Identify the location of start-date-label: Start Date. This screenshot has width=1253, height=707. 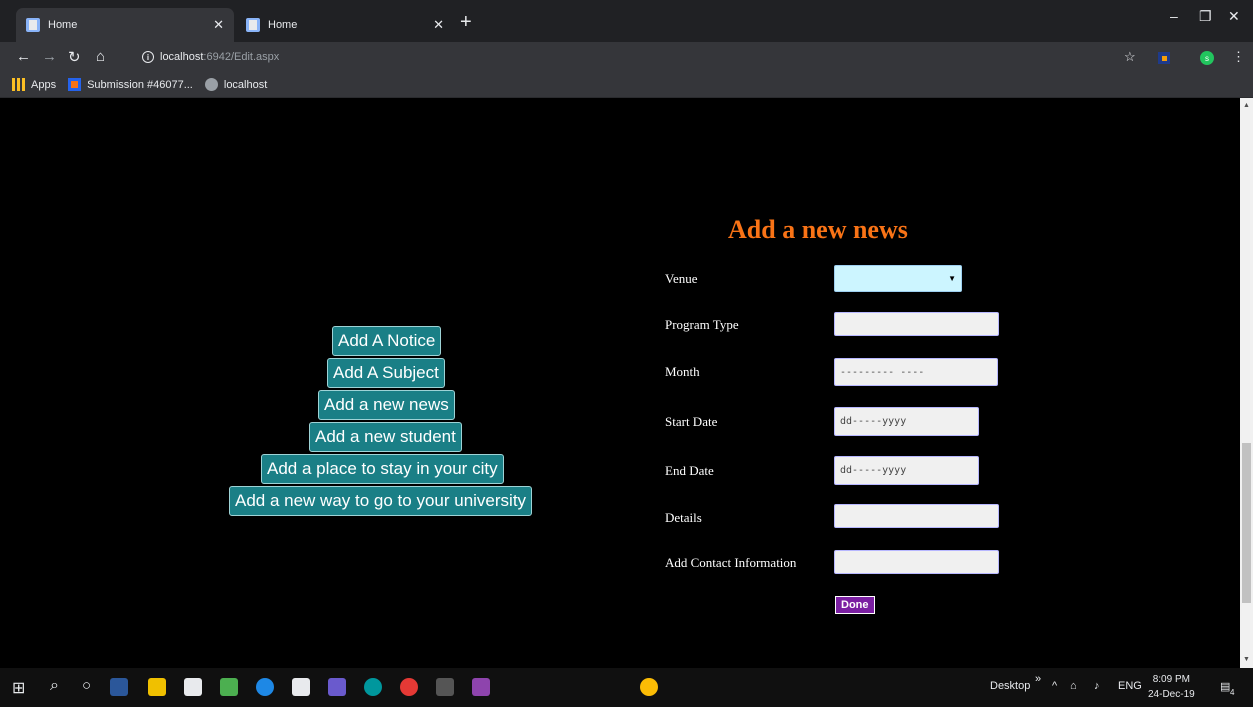
(691, 421).